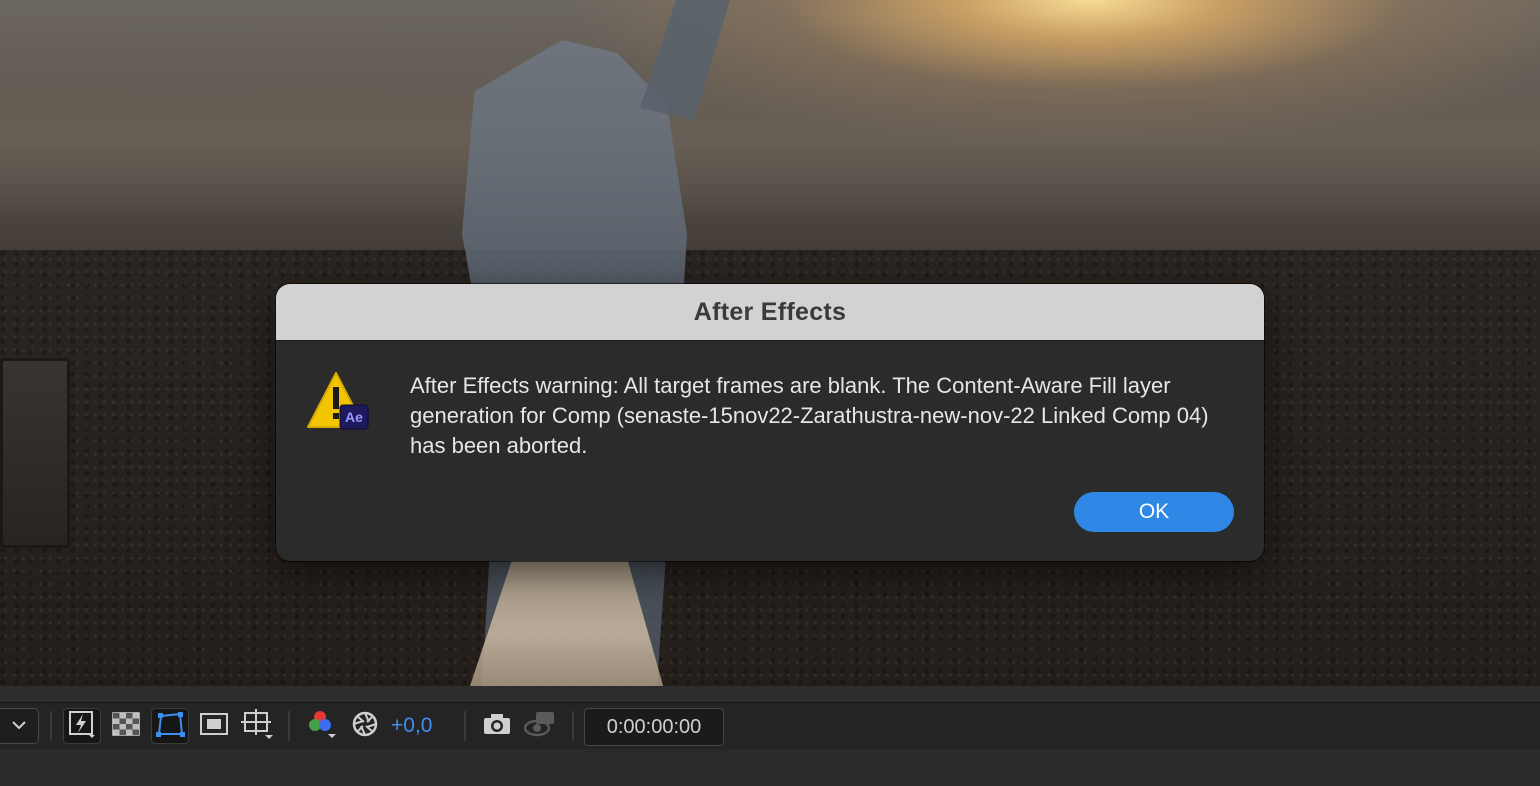  I want to click on region-of-interest-button, so click(214, 726).